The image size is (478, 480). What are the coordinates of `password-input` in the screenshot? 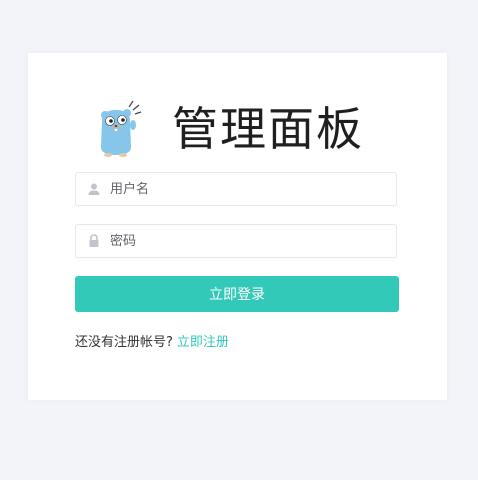 It's located at (245, 241).